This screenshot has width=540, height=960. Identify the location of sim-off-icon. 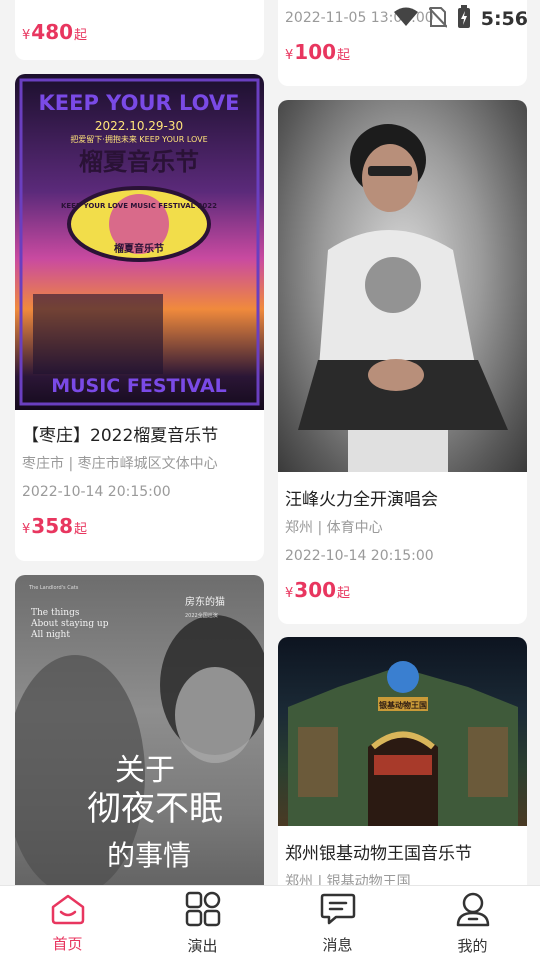
(438, 19).